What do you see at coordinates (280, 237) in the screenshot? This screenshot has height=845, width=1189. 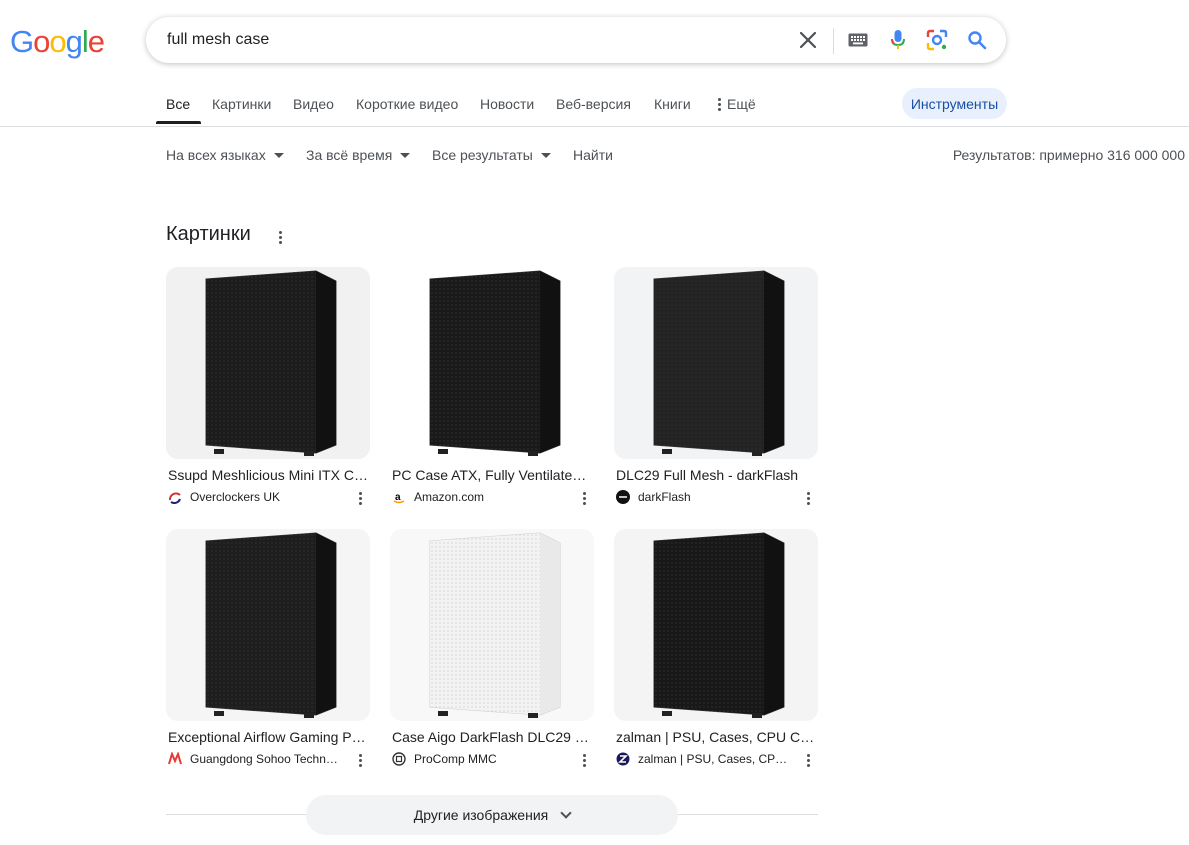 I see `images-section-menu-icon` at bounding box center [280, 237].